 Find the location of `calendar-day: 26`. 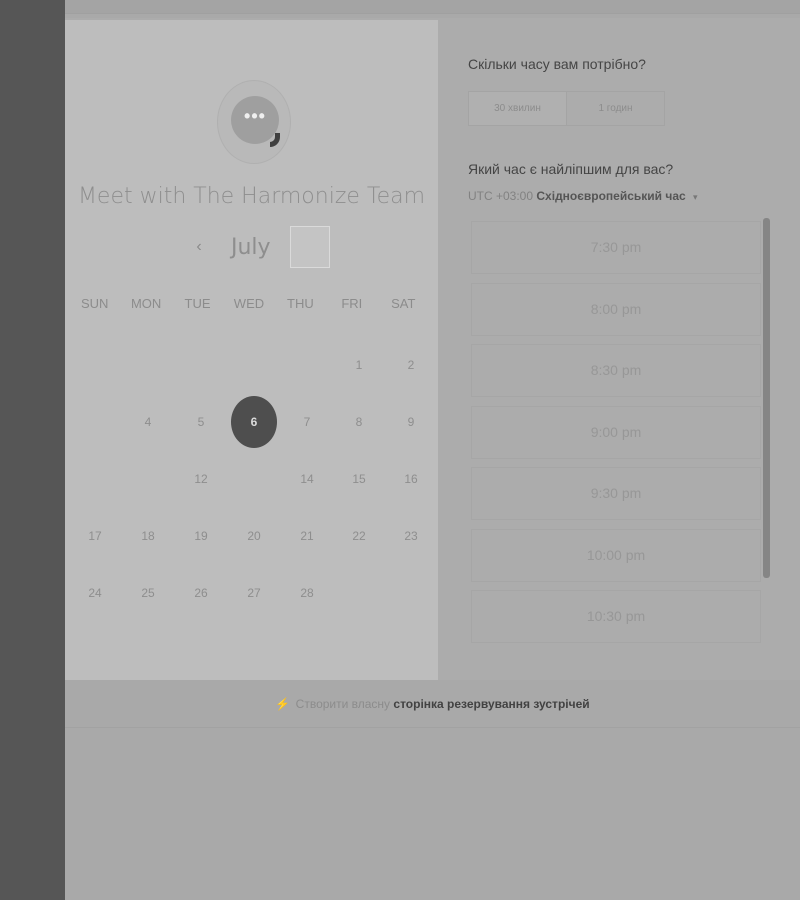

calendar-day: 26 is located at coordinates (201, 593).